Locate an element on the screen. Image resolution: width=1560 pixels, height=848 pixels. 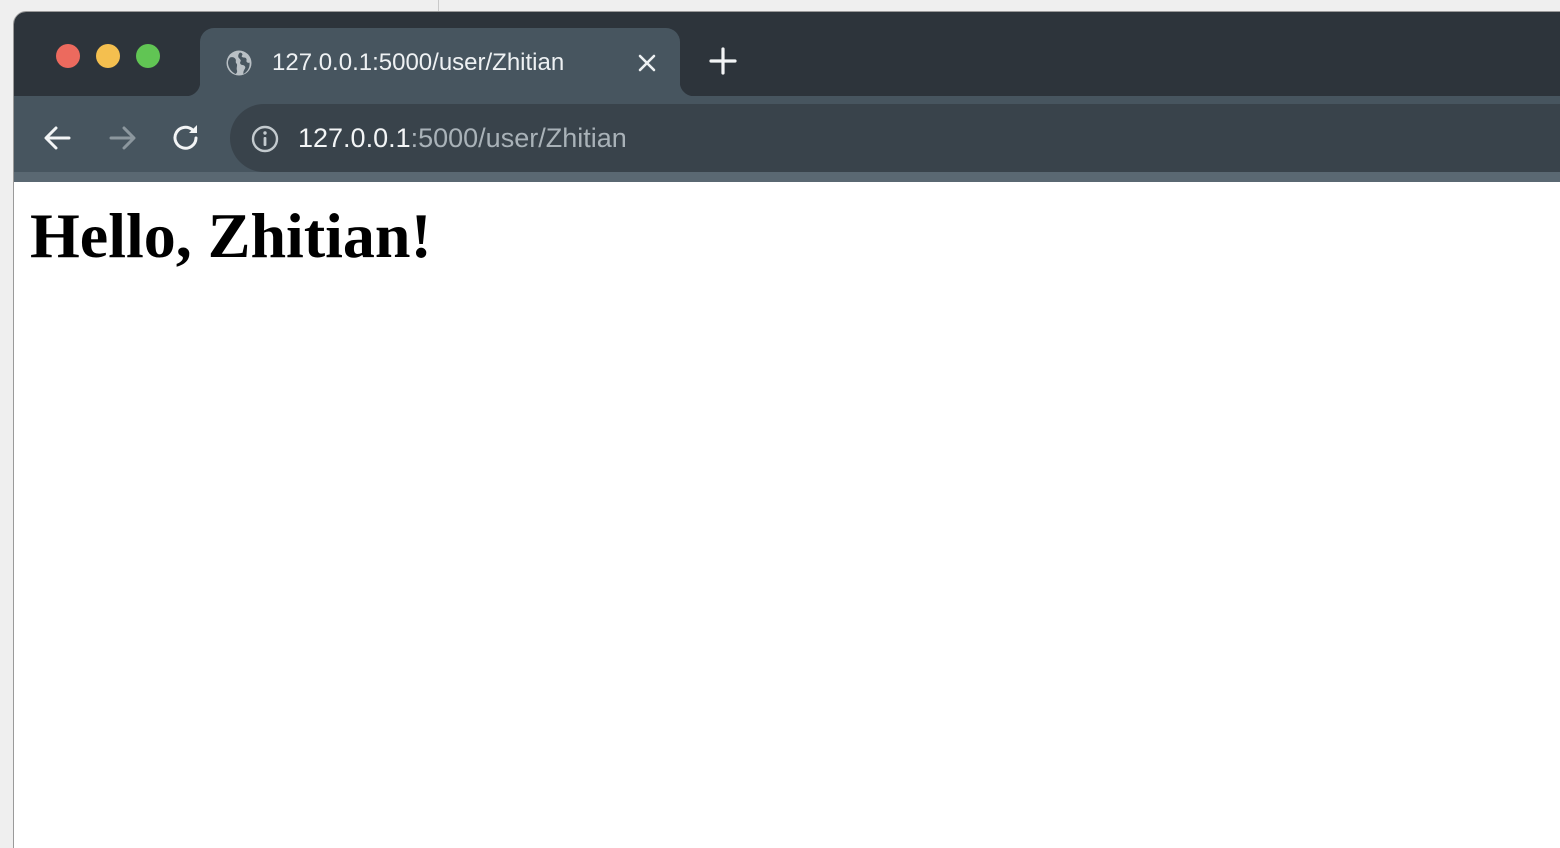
globe-icon is located at coordinates (239, 63).